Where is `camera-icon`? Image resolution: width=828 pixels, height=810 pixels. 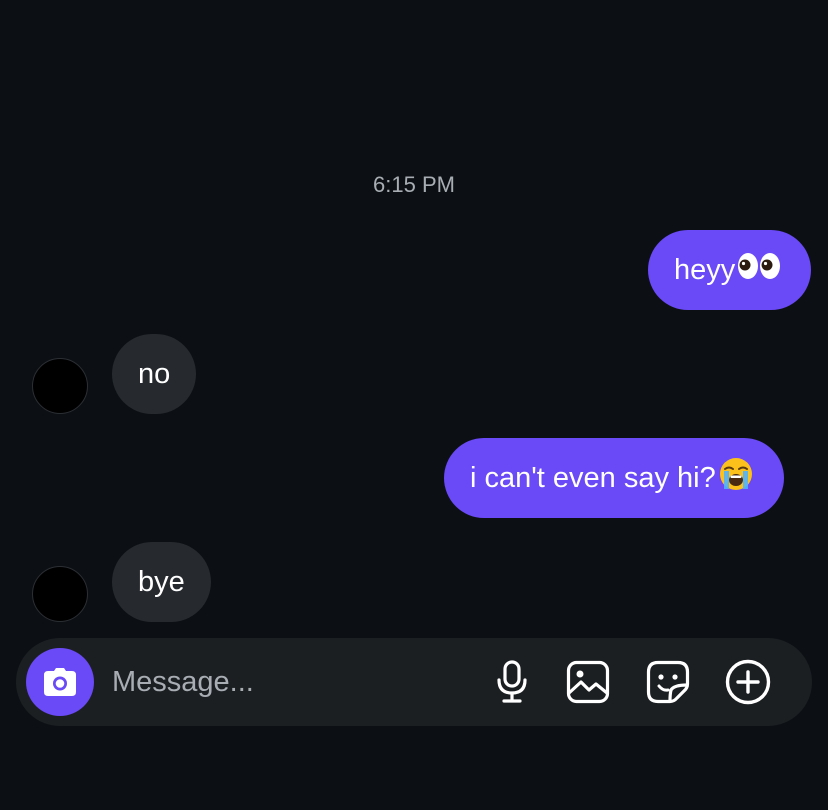 camera-icon is located at coordinates (60, 682).